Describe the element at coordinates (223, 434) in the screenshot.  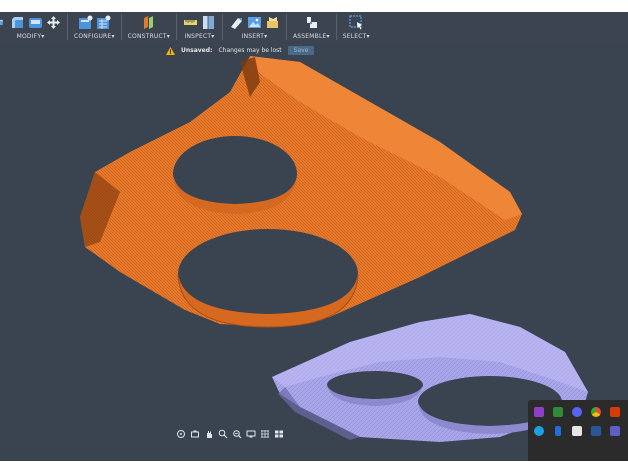
I see `zoom-icon` at that location.